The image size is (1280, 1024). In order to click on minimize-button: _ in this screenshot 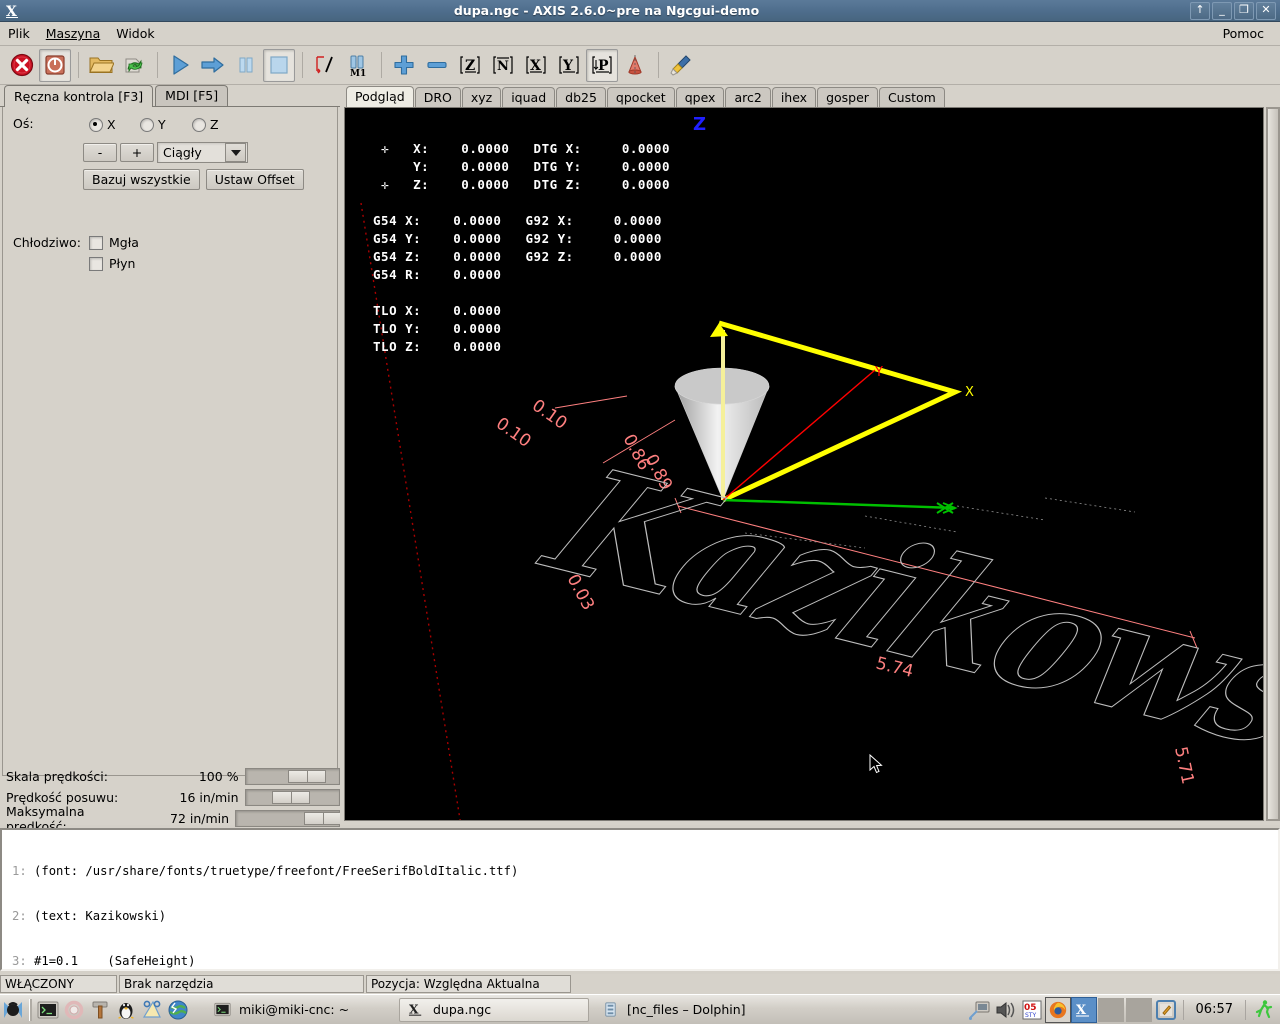, I will do `click(1222, 10)`.